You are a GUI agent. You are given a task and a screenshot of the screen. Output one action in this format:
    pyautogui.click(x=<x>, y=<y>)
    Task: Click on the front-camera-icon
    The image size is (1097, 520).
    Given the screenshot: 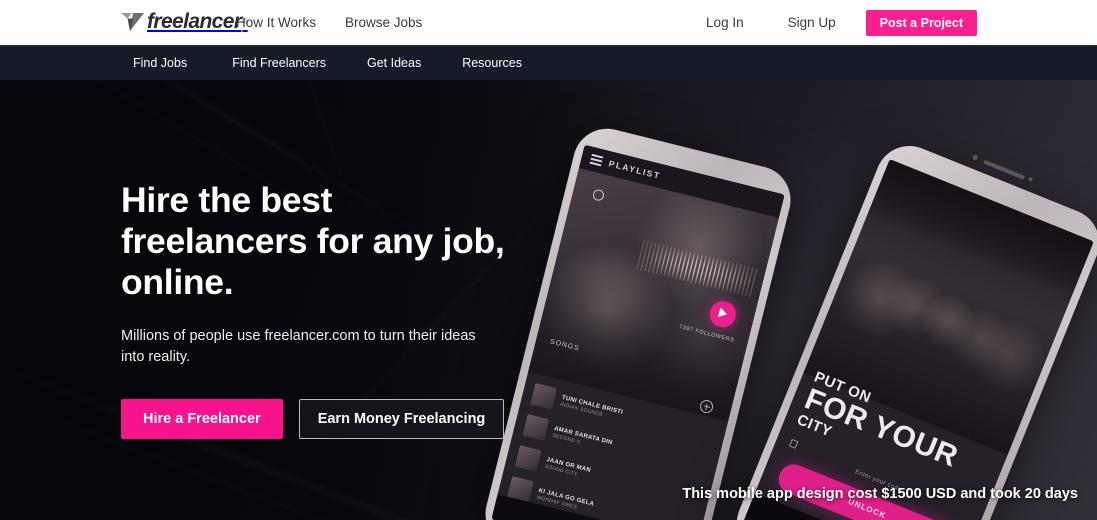 What is the action you would take?
    pyautogui.click(x=975, y=157)
    